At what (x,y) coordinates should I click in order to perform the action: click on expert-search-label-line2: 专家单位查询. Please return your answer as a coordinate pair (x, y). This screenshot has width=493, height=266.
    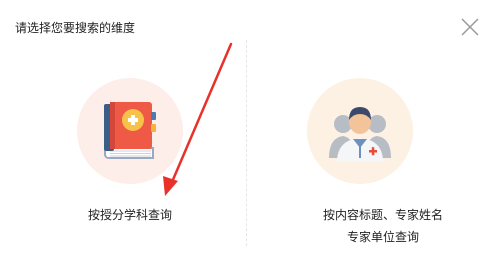
    Looking at the image, I should click on (382, 237).